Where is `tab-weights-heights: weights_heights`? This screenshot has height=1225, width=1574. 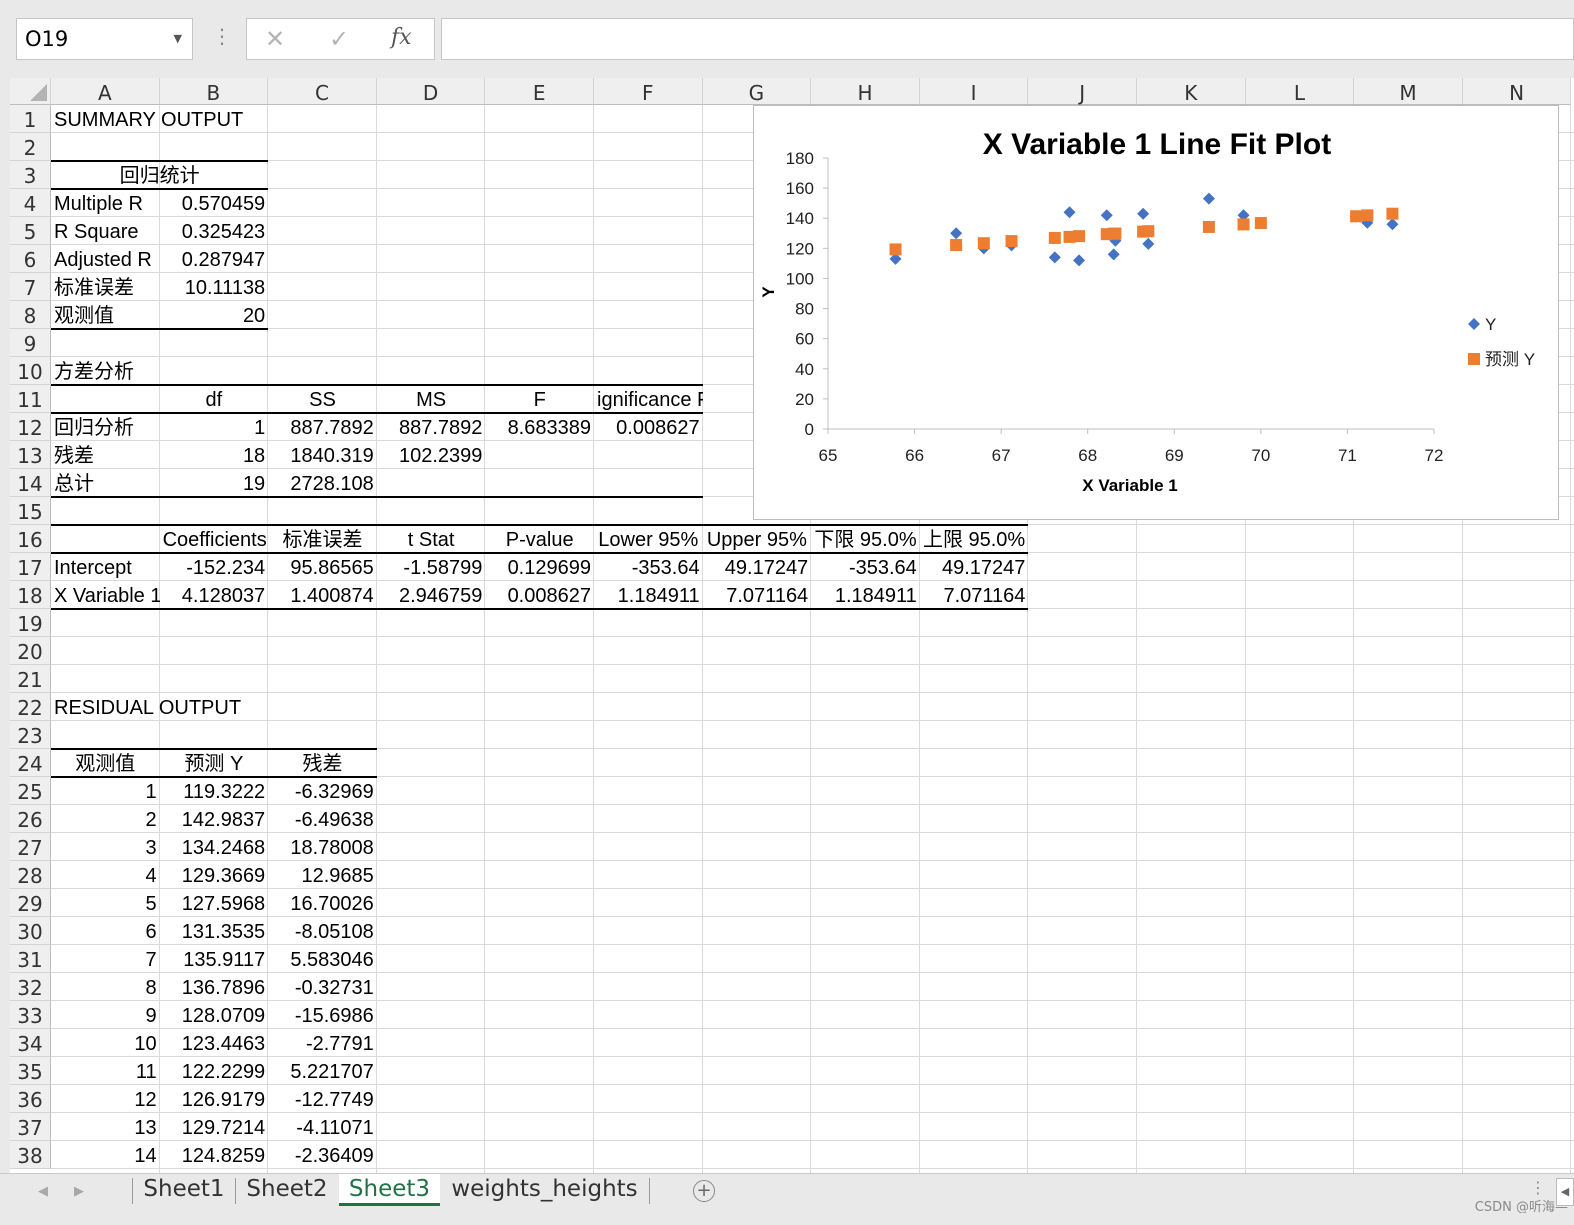
tab-weights-heights: weights_heights is located at coordinates (544, 1190).